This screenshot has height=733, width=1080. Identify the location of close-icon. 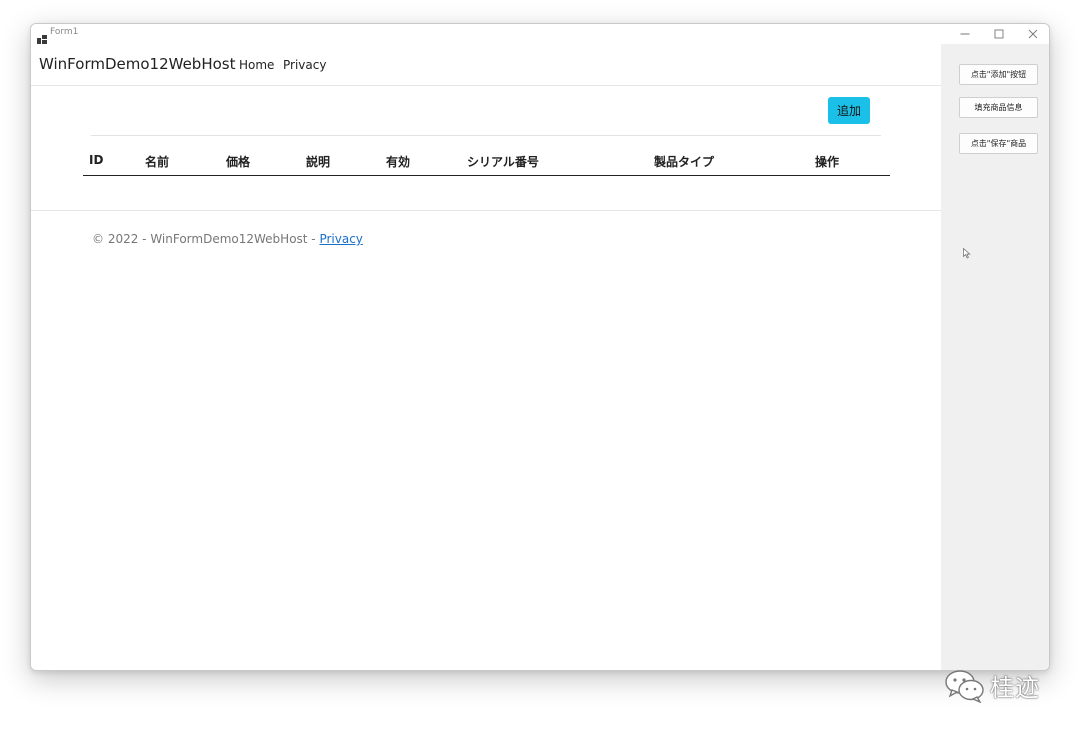
(1033, 34).